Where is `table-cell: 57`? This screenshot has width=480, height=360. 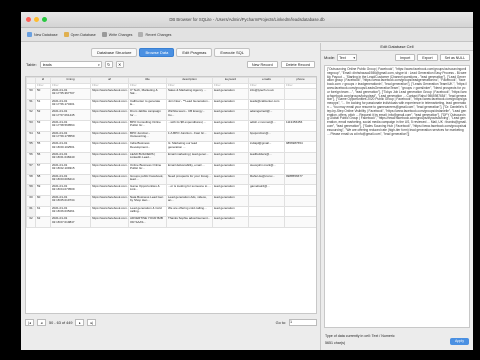 table-cell: 57 is located at coordinates (43, 168).